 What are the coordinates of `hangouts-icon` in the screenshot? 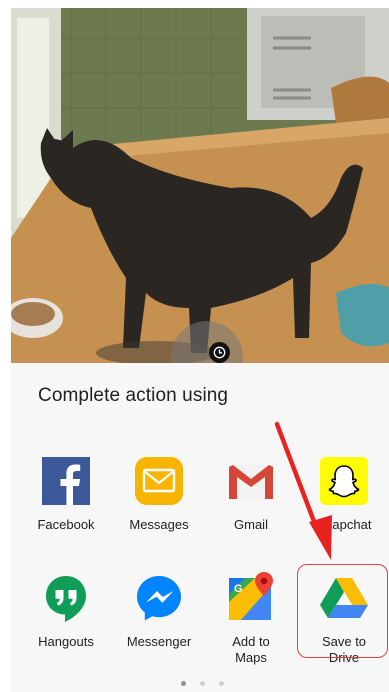 It's located at (66, 599).